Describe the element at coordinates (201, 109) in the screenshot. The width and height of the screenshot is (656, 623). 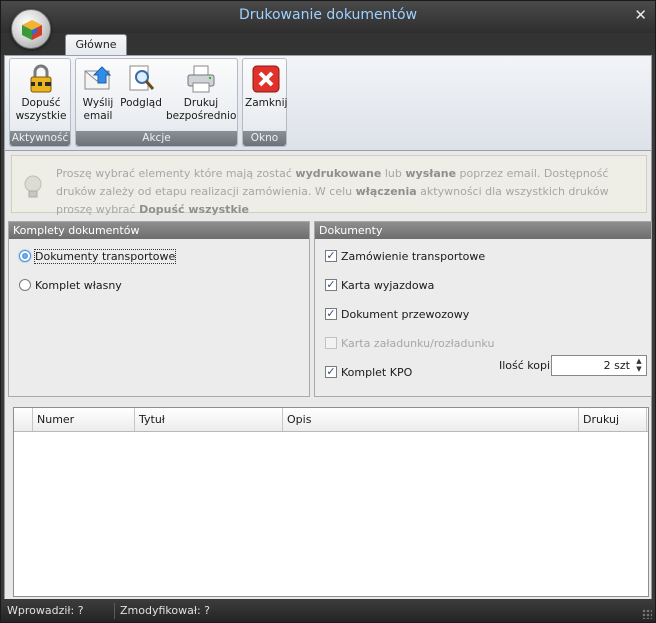
I see `print-direct-label: Drukuj bezpośrednio` at that location.